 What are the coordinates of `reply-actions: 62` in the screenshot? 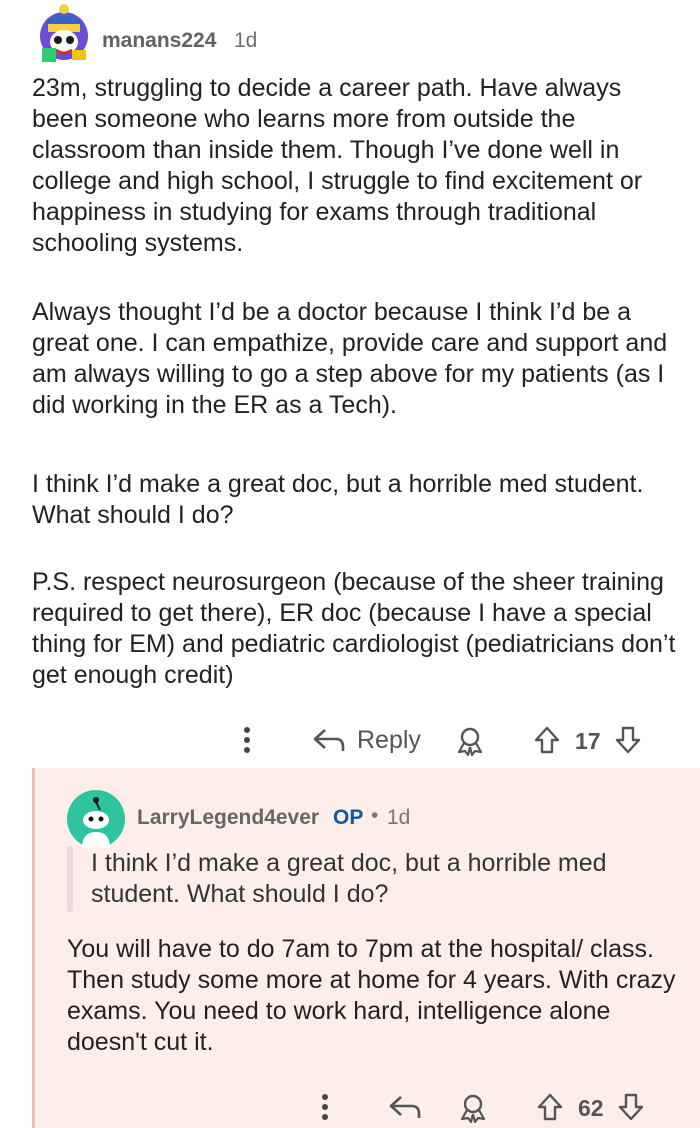 It's located at (351, 1106).